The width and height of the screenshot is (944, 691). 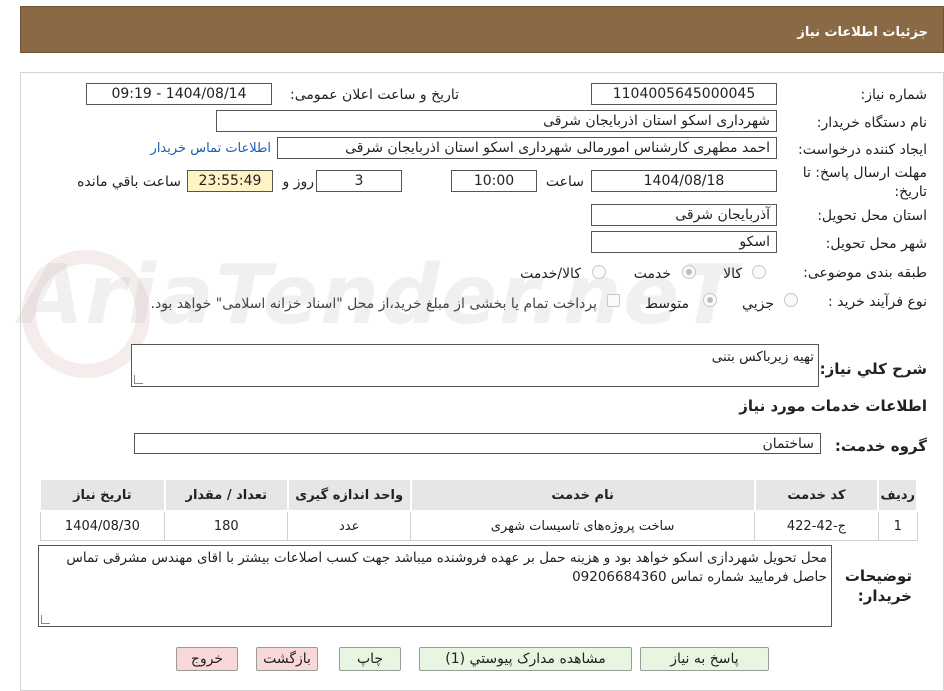 I want to click on respond-button: پاسخ به نیاز, so click(x=704, y=659).